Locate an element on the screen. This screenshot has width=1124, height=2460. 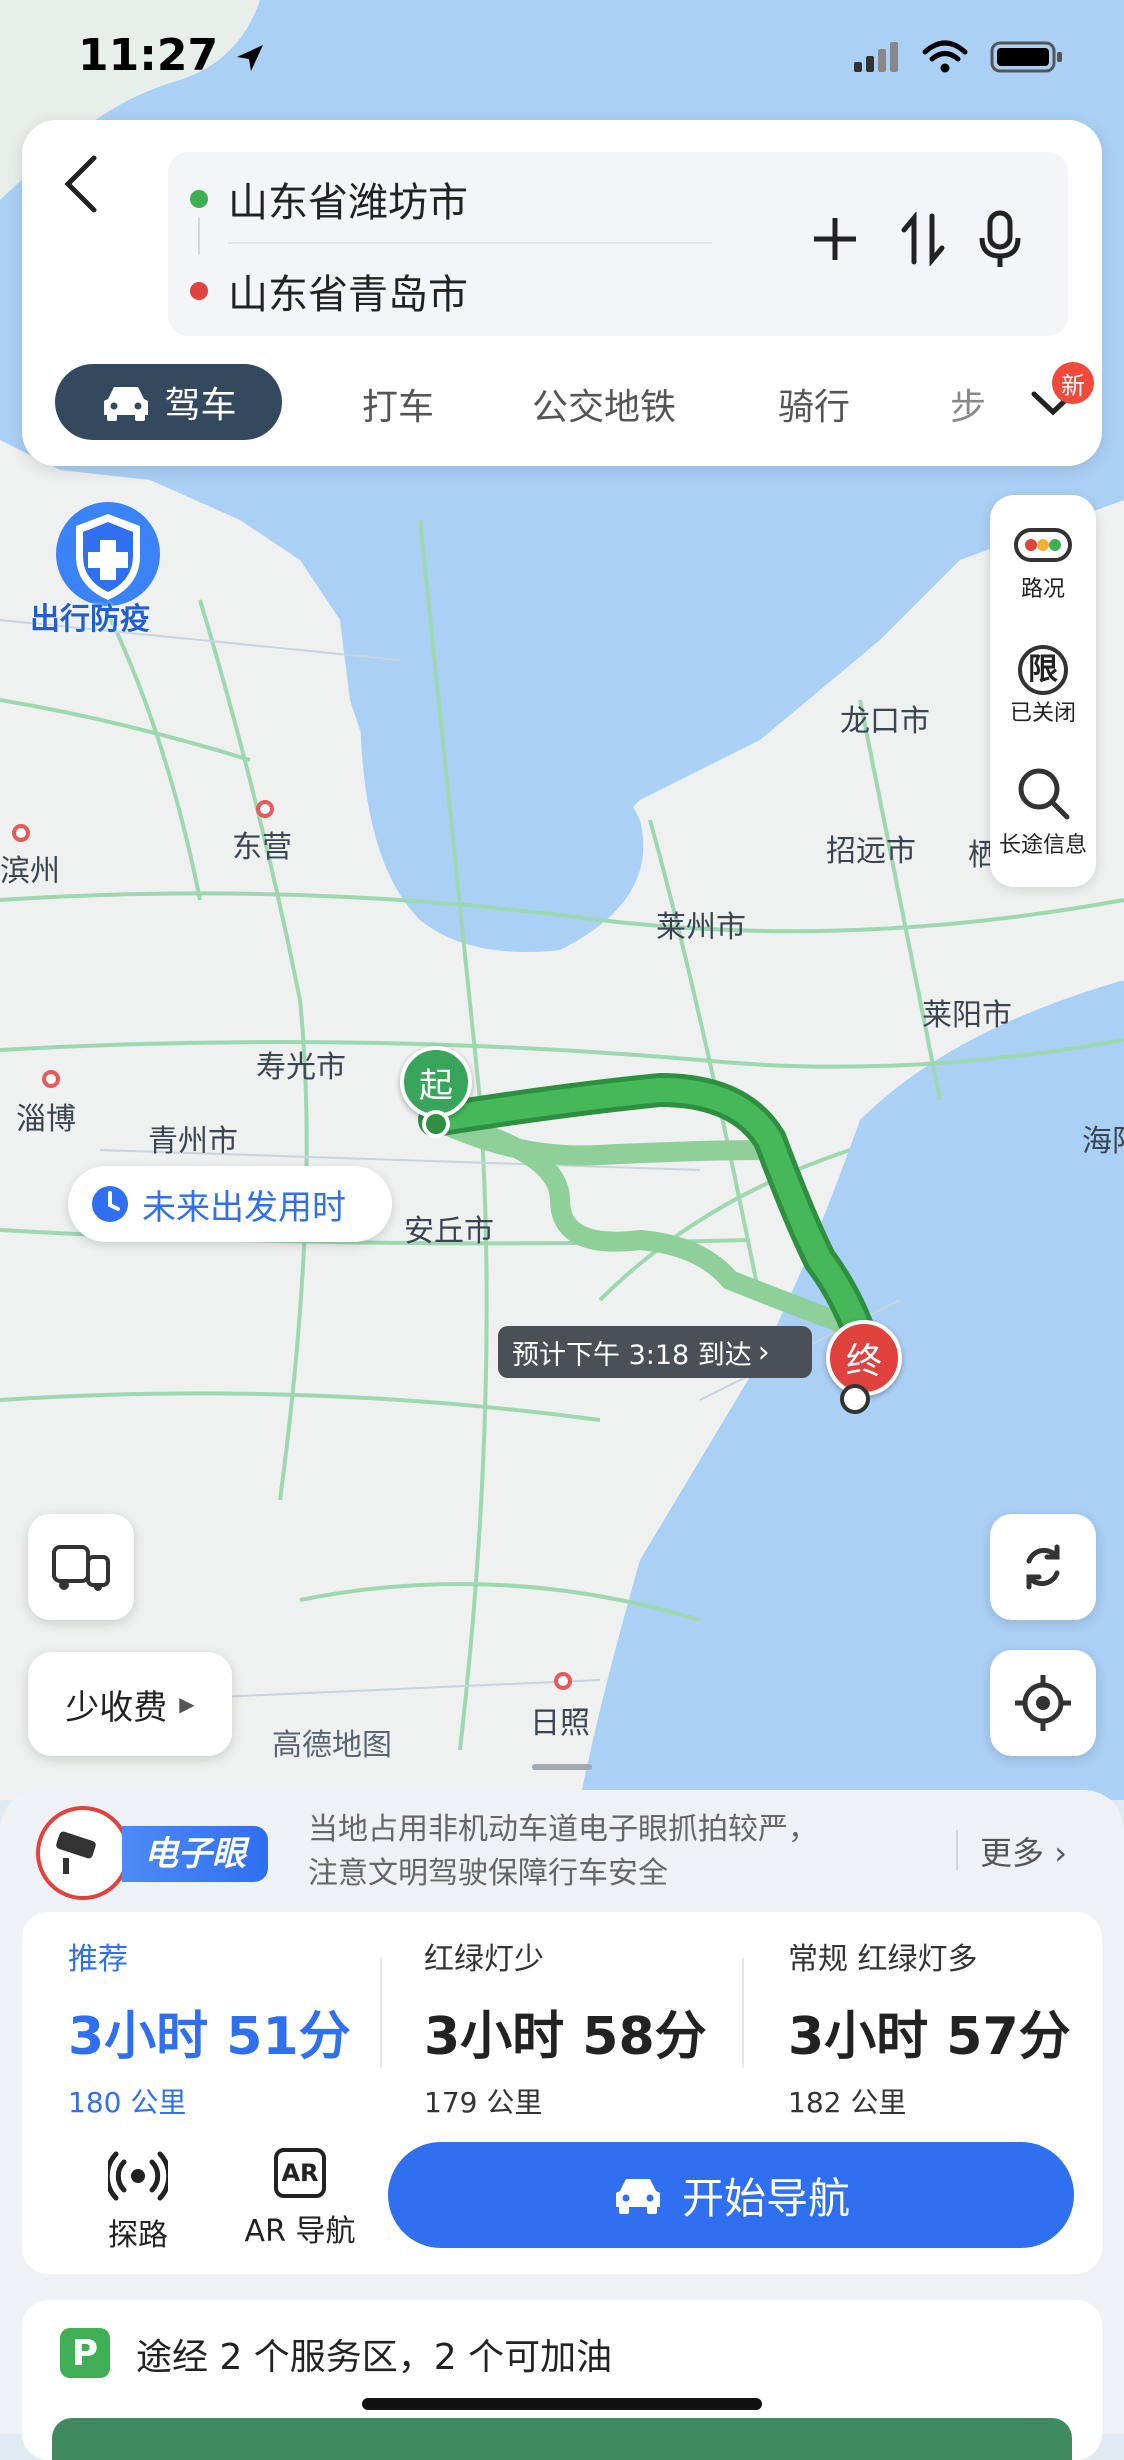
status-icons is located at coordinates (958, 57).